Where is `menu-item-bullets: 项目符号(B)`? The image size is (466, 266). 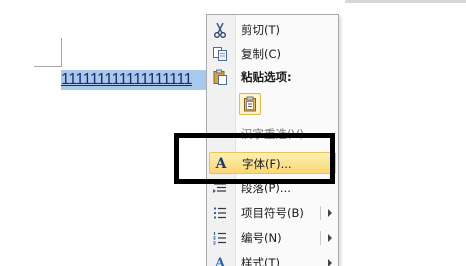
menu-item-bullets: 项目符号(B) is located at coordinates (272, 213).